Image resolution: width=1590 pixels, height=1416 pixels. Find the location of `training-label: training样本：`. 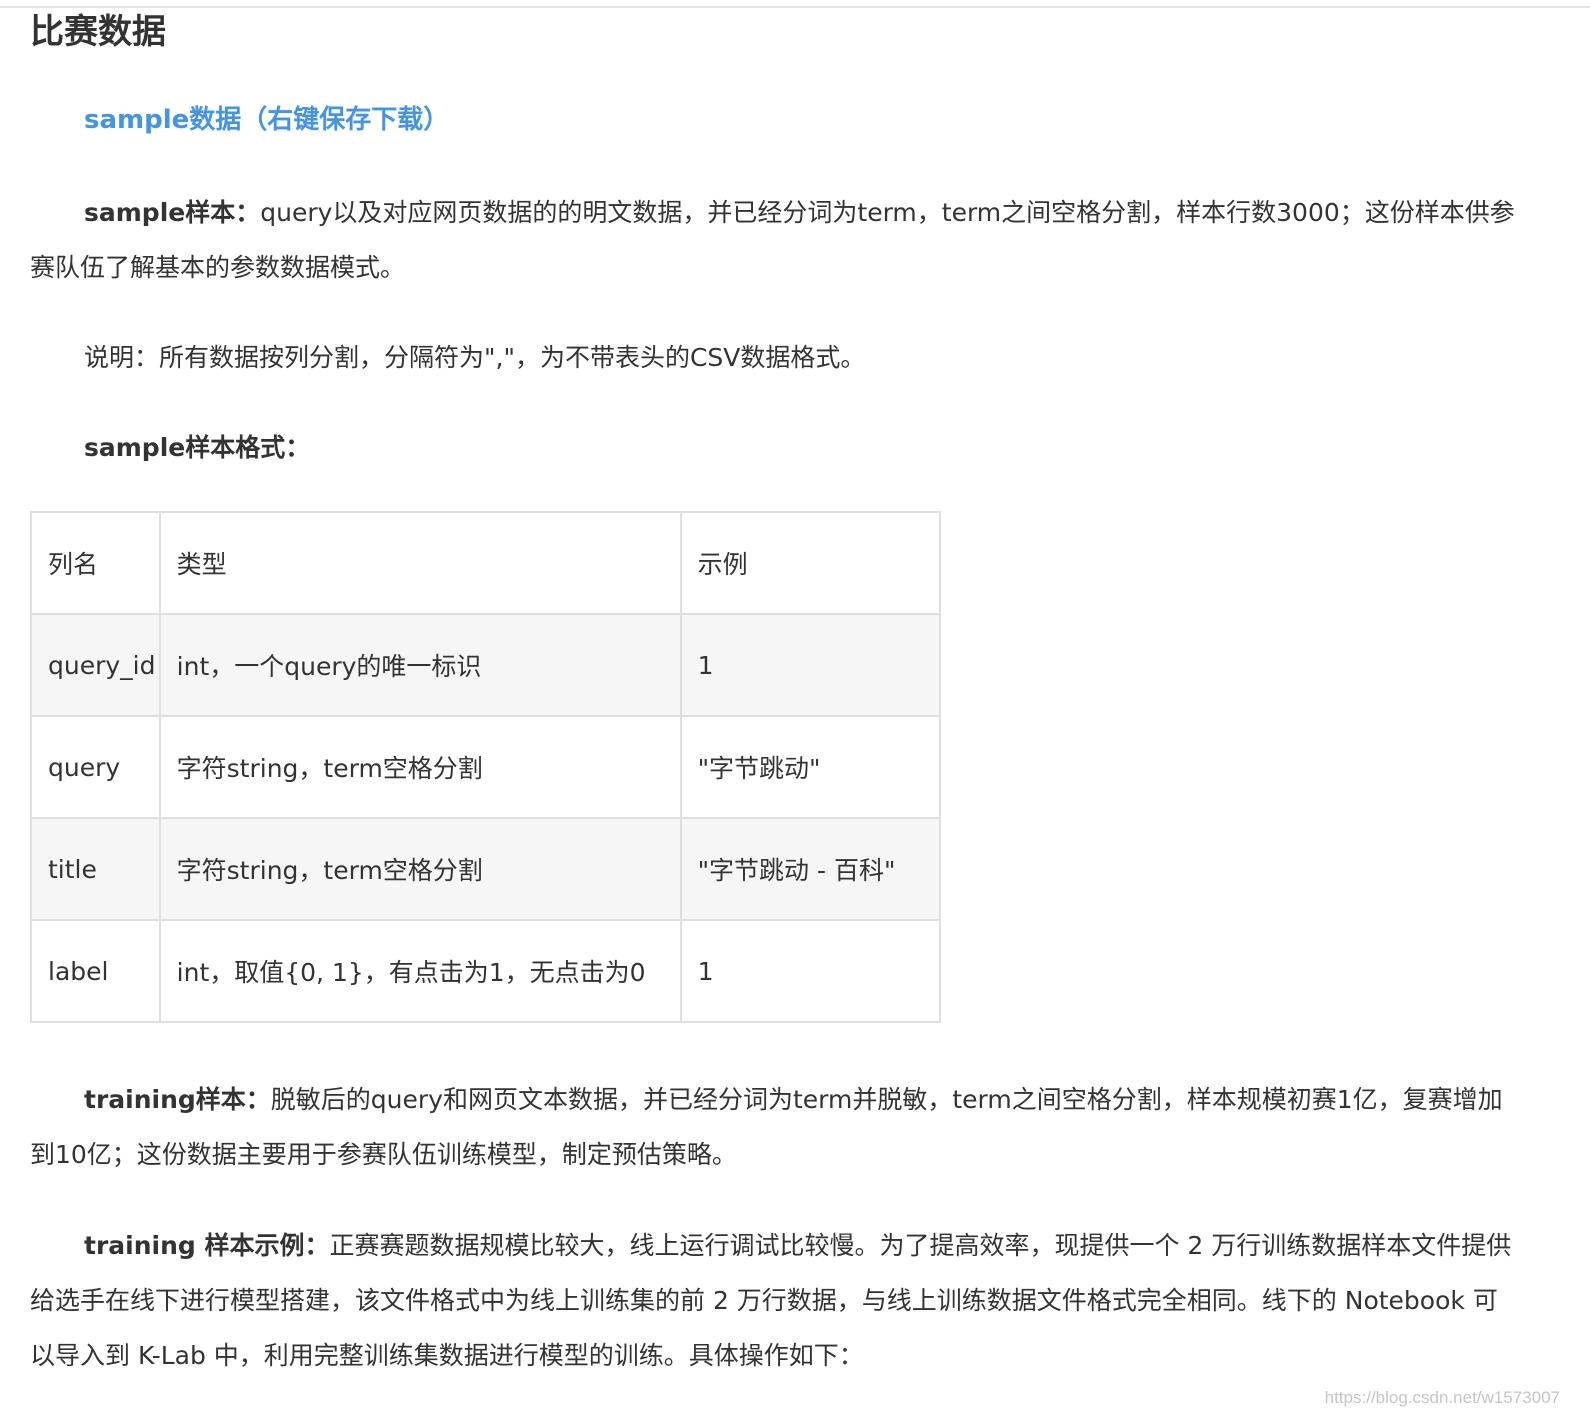

training-label: training样本： is located at coordinates (177, 1099).